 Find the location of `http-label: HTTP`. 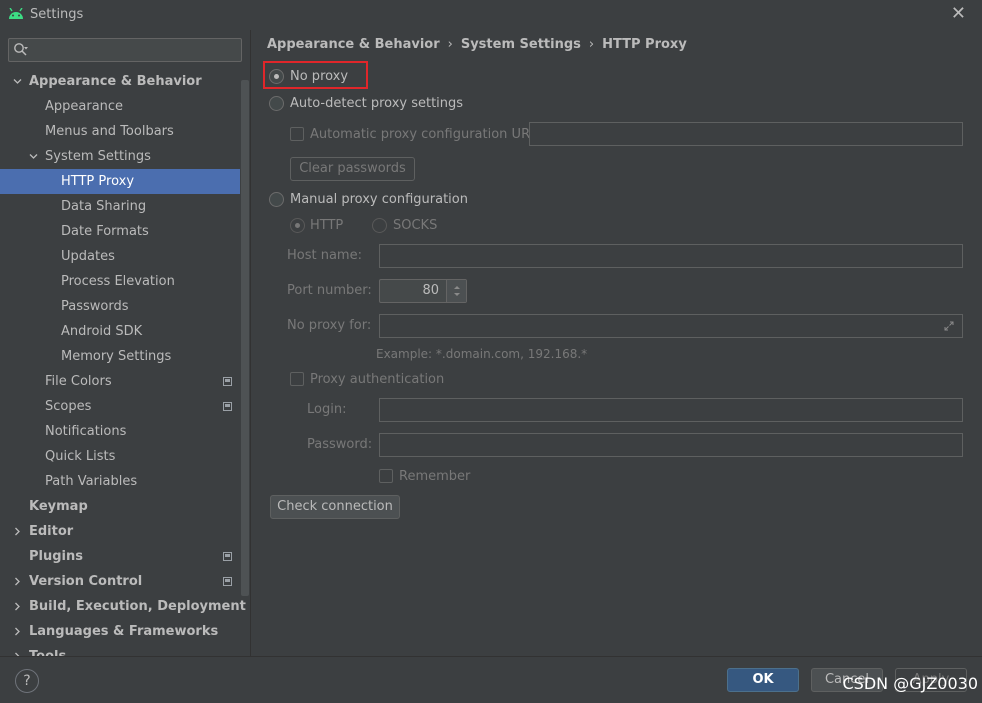

http-label: HTTP is located at coordinates (327, 225).